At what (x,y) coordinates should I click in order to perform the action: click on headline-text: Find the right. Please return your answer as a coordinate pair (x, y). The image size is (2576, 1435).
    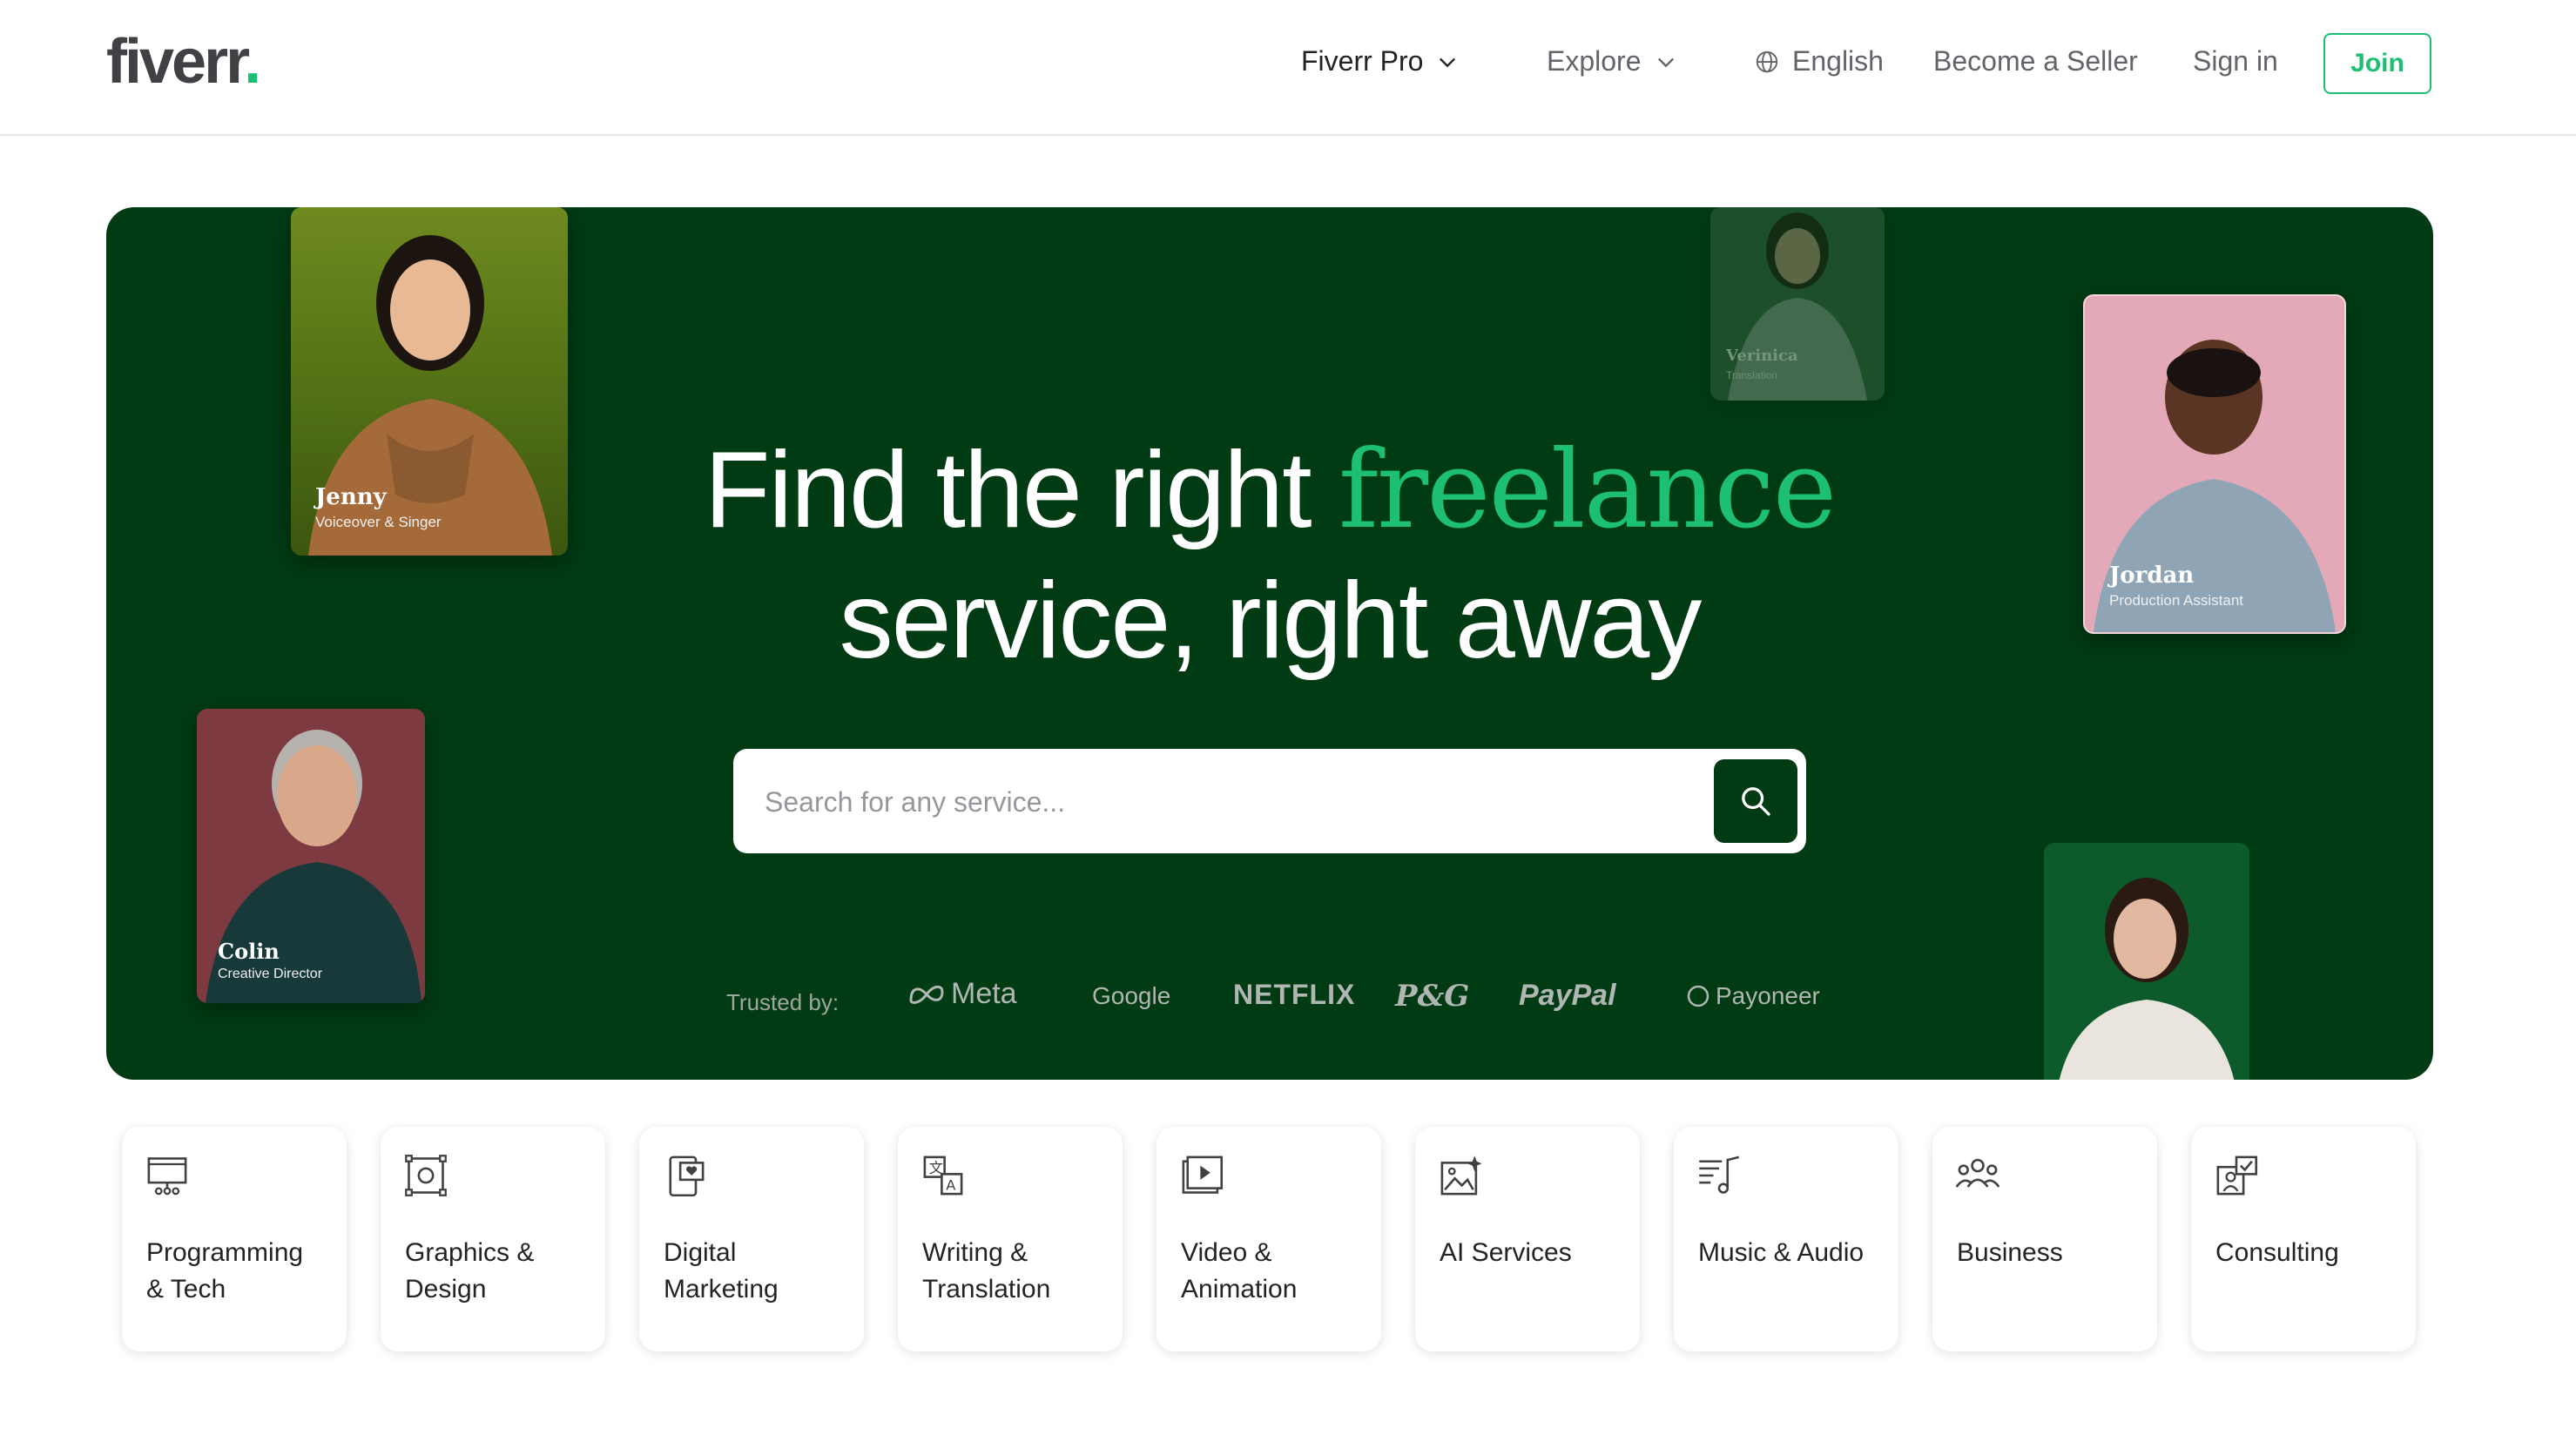
    Looking at the image, I should click on (1008, 490).